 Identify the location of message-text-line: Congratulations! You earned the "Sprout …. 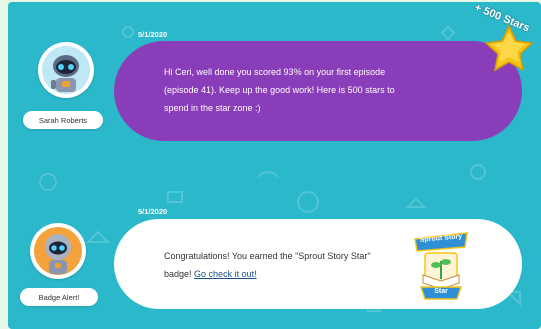
(267, 256).